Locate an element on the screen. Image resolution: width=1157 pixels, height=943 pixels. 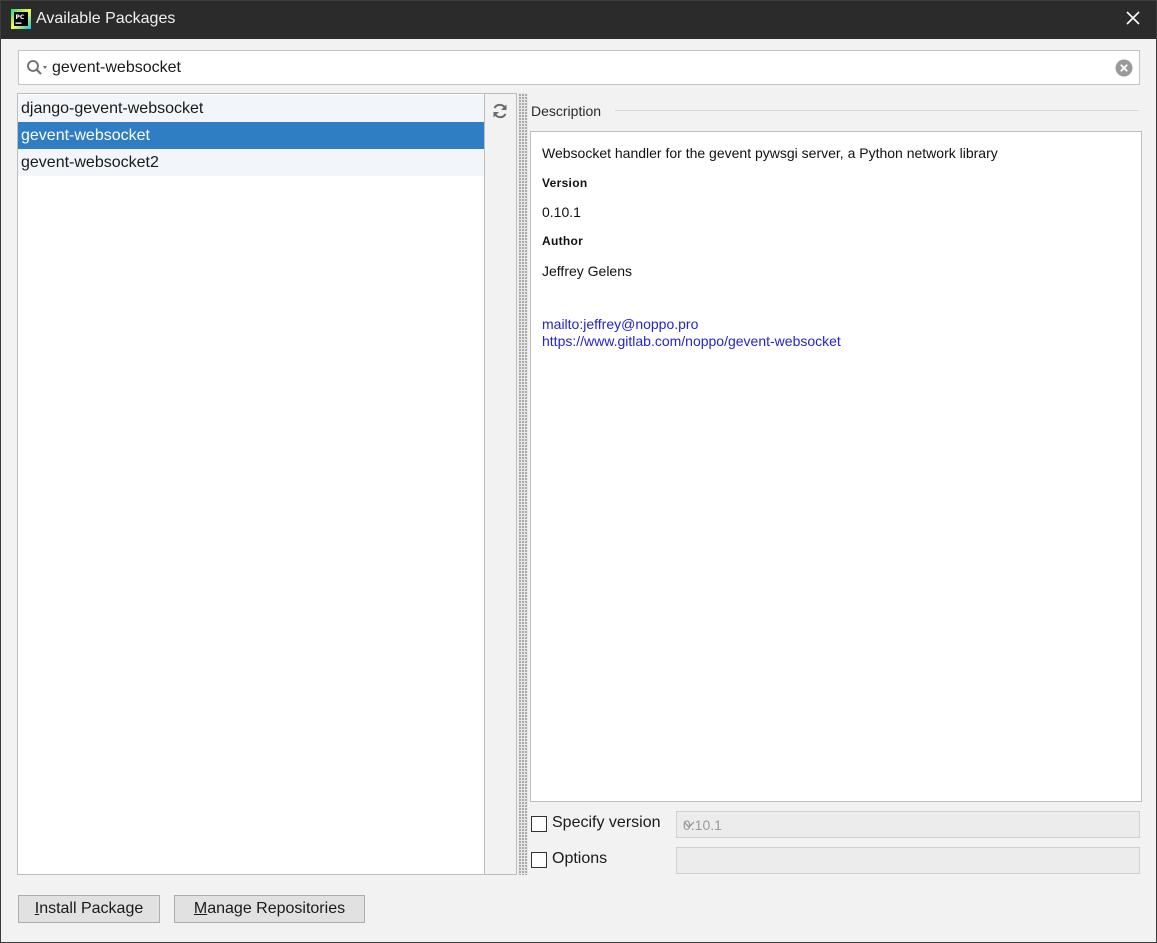
specify-version-checkbox is located at coordinates (539, 824).